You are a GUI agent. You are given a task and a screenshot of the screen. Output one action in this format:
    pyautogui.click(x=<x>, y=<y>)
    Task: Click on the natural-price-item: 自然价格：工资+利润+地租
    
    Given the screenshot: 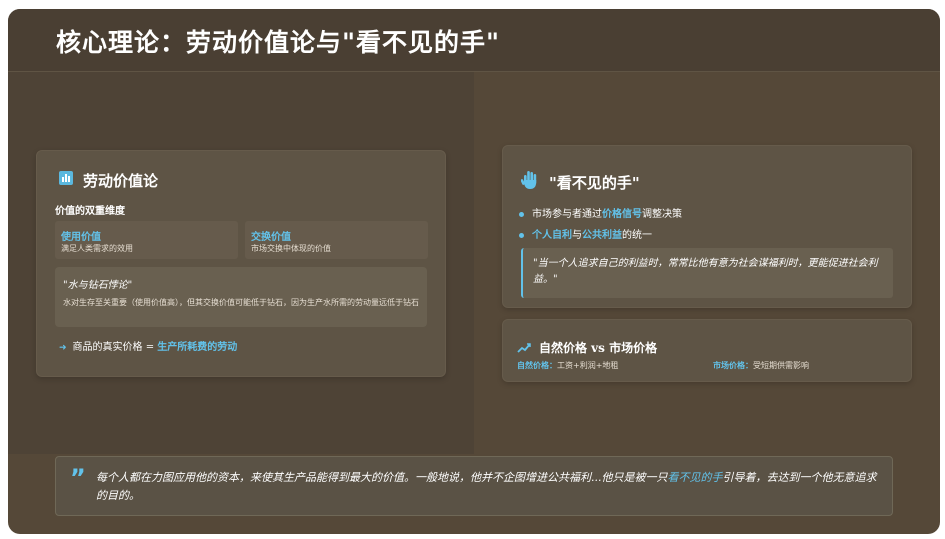 What is the action you would take?
    pyautogui.click(x=568, y=365)
    